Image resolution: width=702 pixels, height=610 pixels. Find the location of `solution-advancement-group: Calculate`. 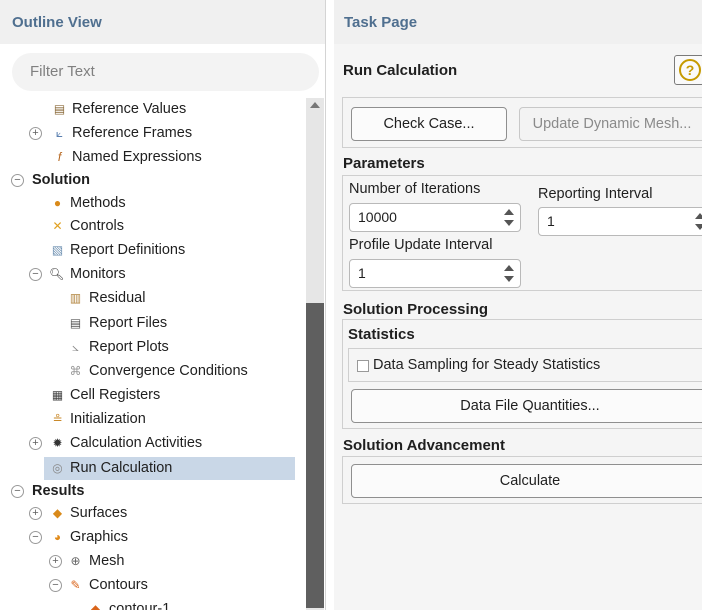

solution-advancement-group: Calculate is located at coordinates (522, 480).